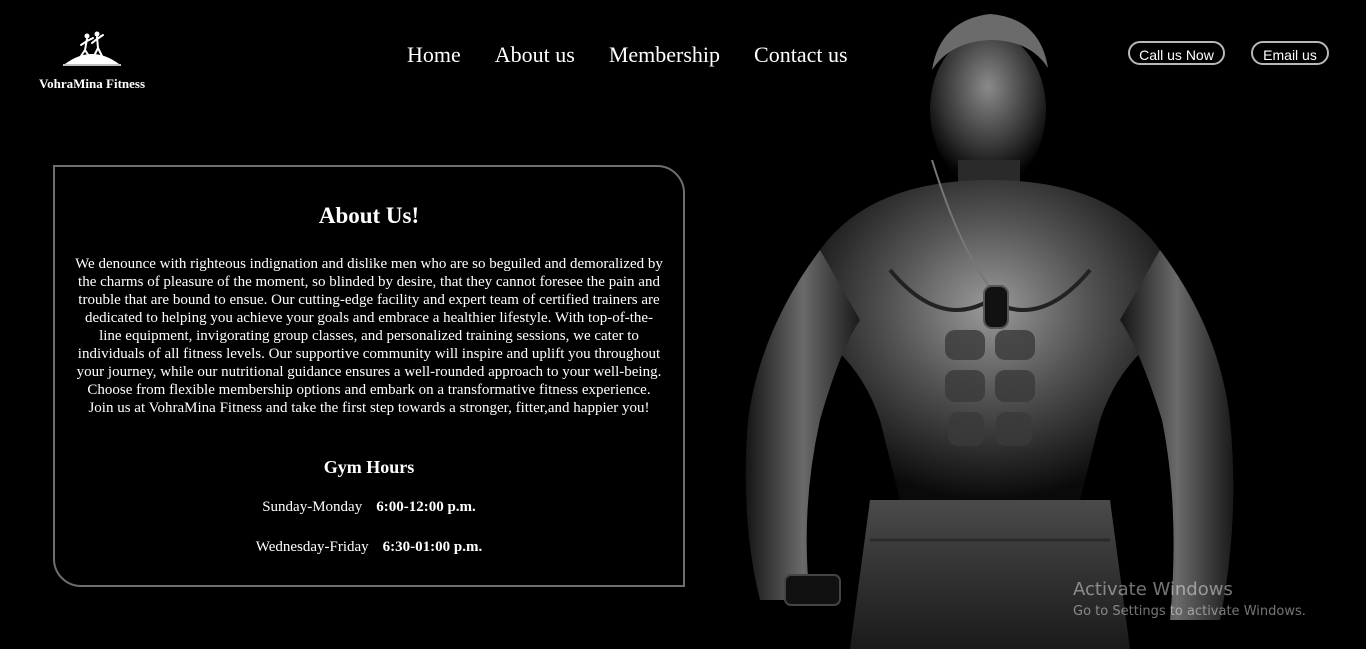  What do you see at coordinates (426, 507) in the screenshot?
I see `hours-time: 6:00-12:00 p.m.` at bounding box center [426, 507].